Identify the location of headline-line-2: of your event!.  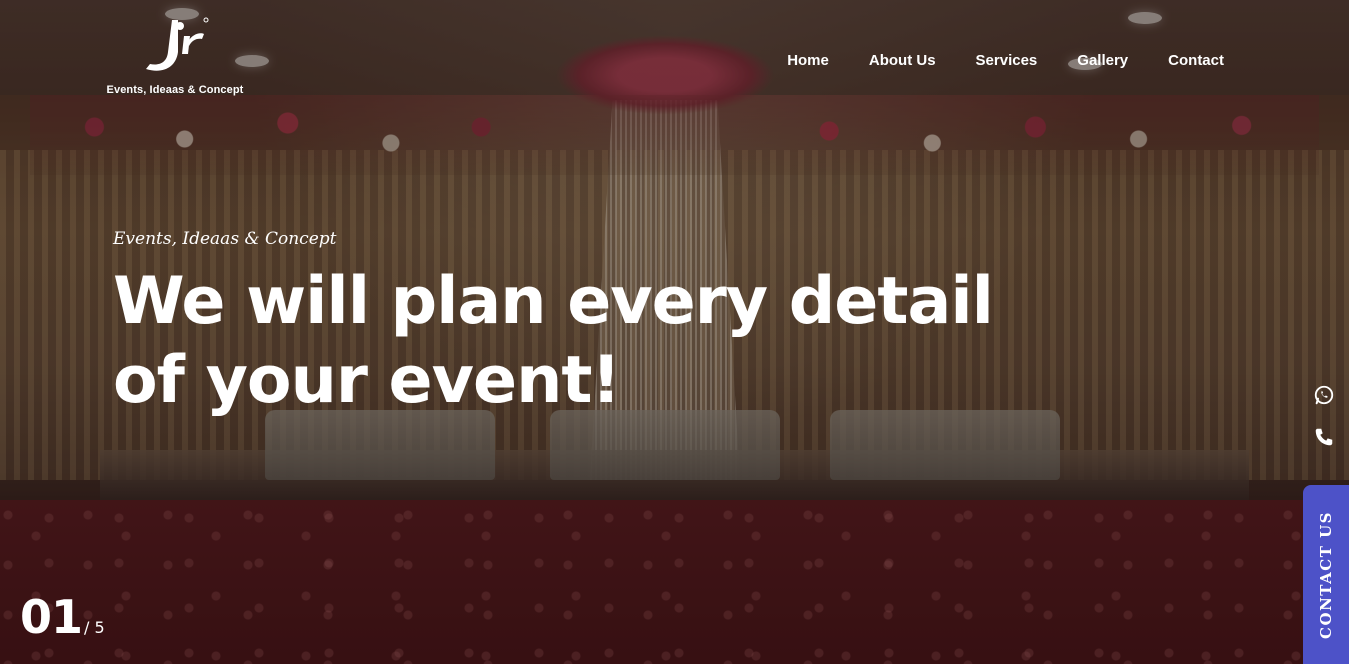
(367, 380).